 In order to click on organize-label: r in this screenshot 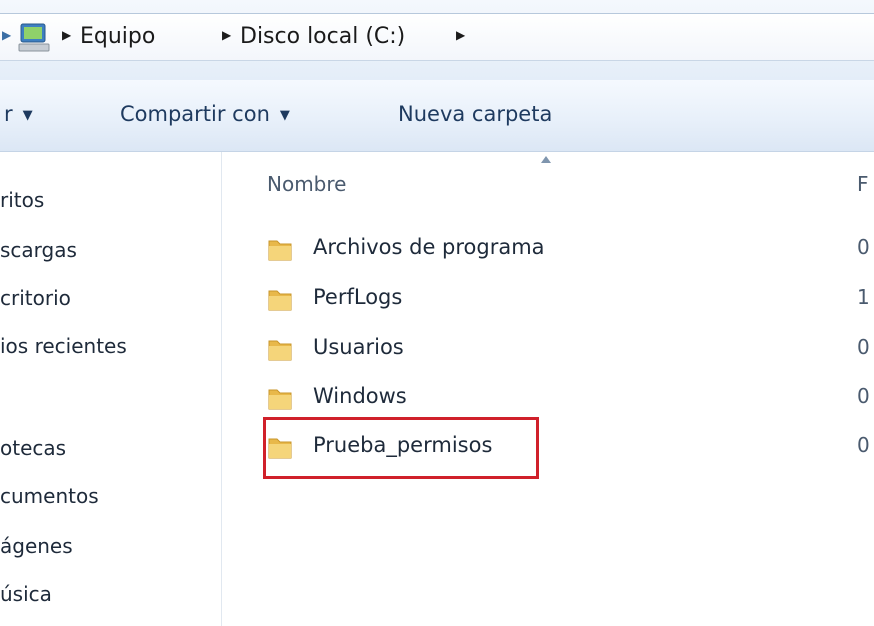, I will do `click(8, 114)`.